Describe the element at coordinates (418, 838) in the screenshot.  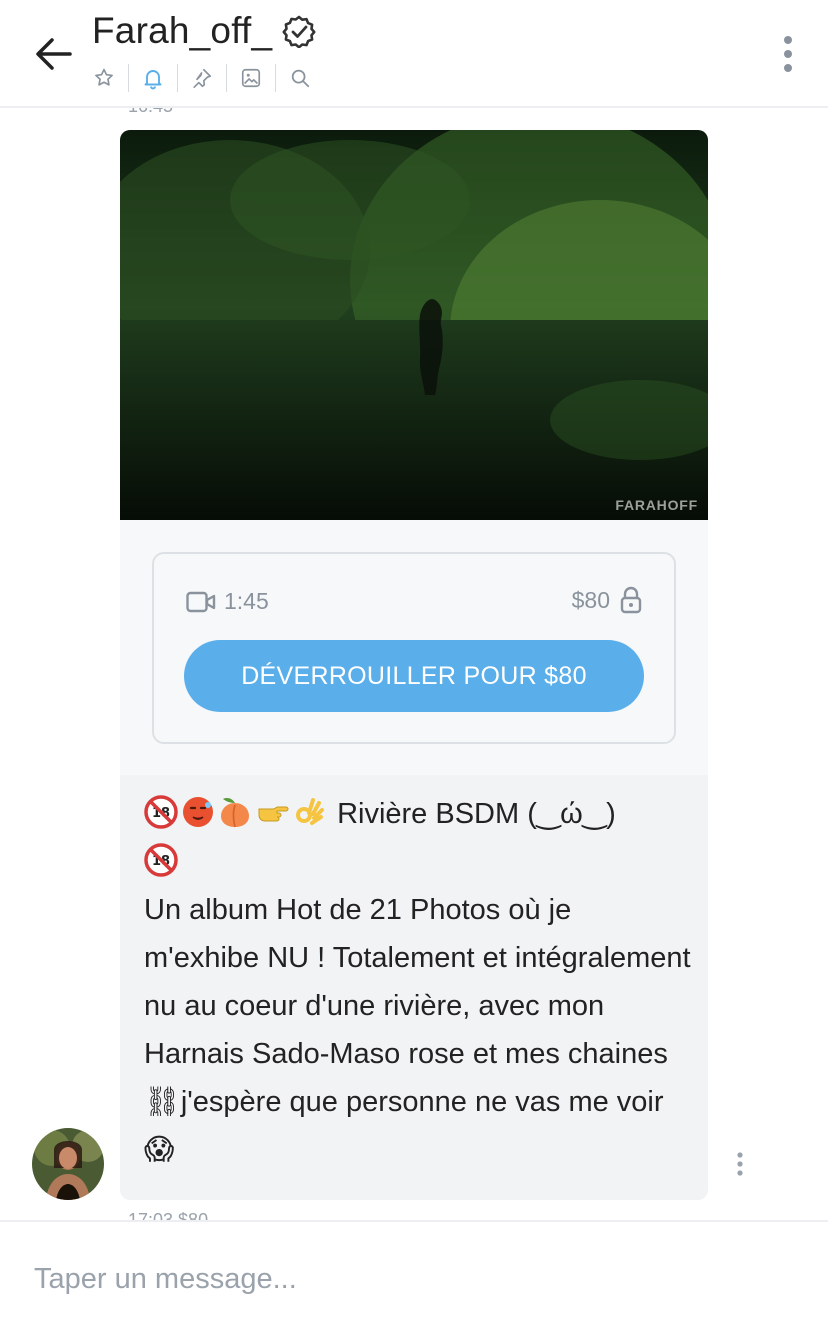
I see `caption-title: 18 Rivière BSDM (‿ώ‿) 18` at that location.